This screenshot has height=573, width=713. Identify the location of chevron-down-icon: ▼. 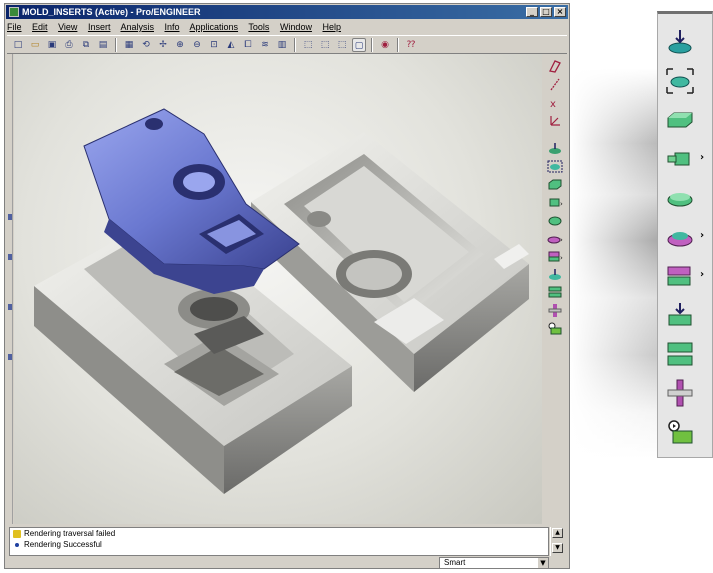
(543, 563).